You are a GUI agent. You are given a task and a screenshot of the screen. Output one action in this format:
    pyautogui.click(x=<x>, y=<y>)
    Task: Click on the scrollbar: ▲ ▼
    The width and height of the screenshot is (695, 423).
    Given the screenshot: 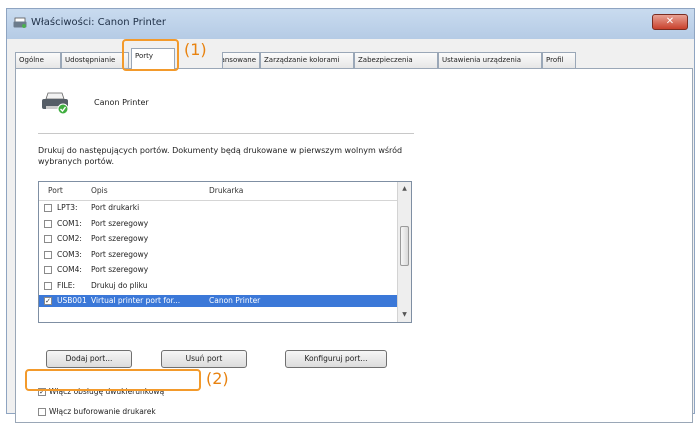 What is the action you would take?
    pyautogui.click(x=404, y=252)
    